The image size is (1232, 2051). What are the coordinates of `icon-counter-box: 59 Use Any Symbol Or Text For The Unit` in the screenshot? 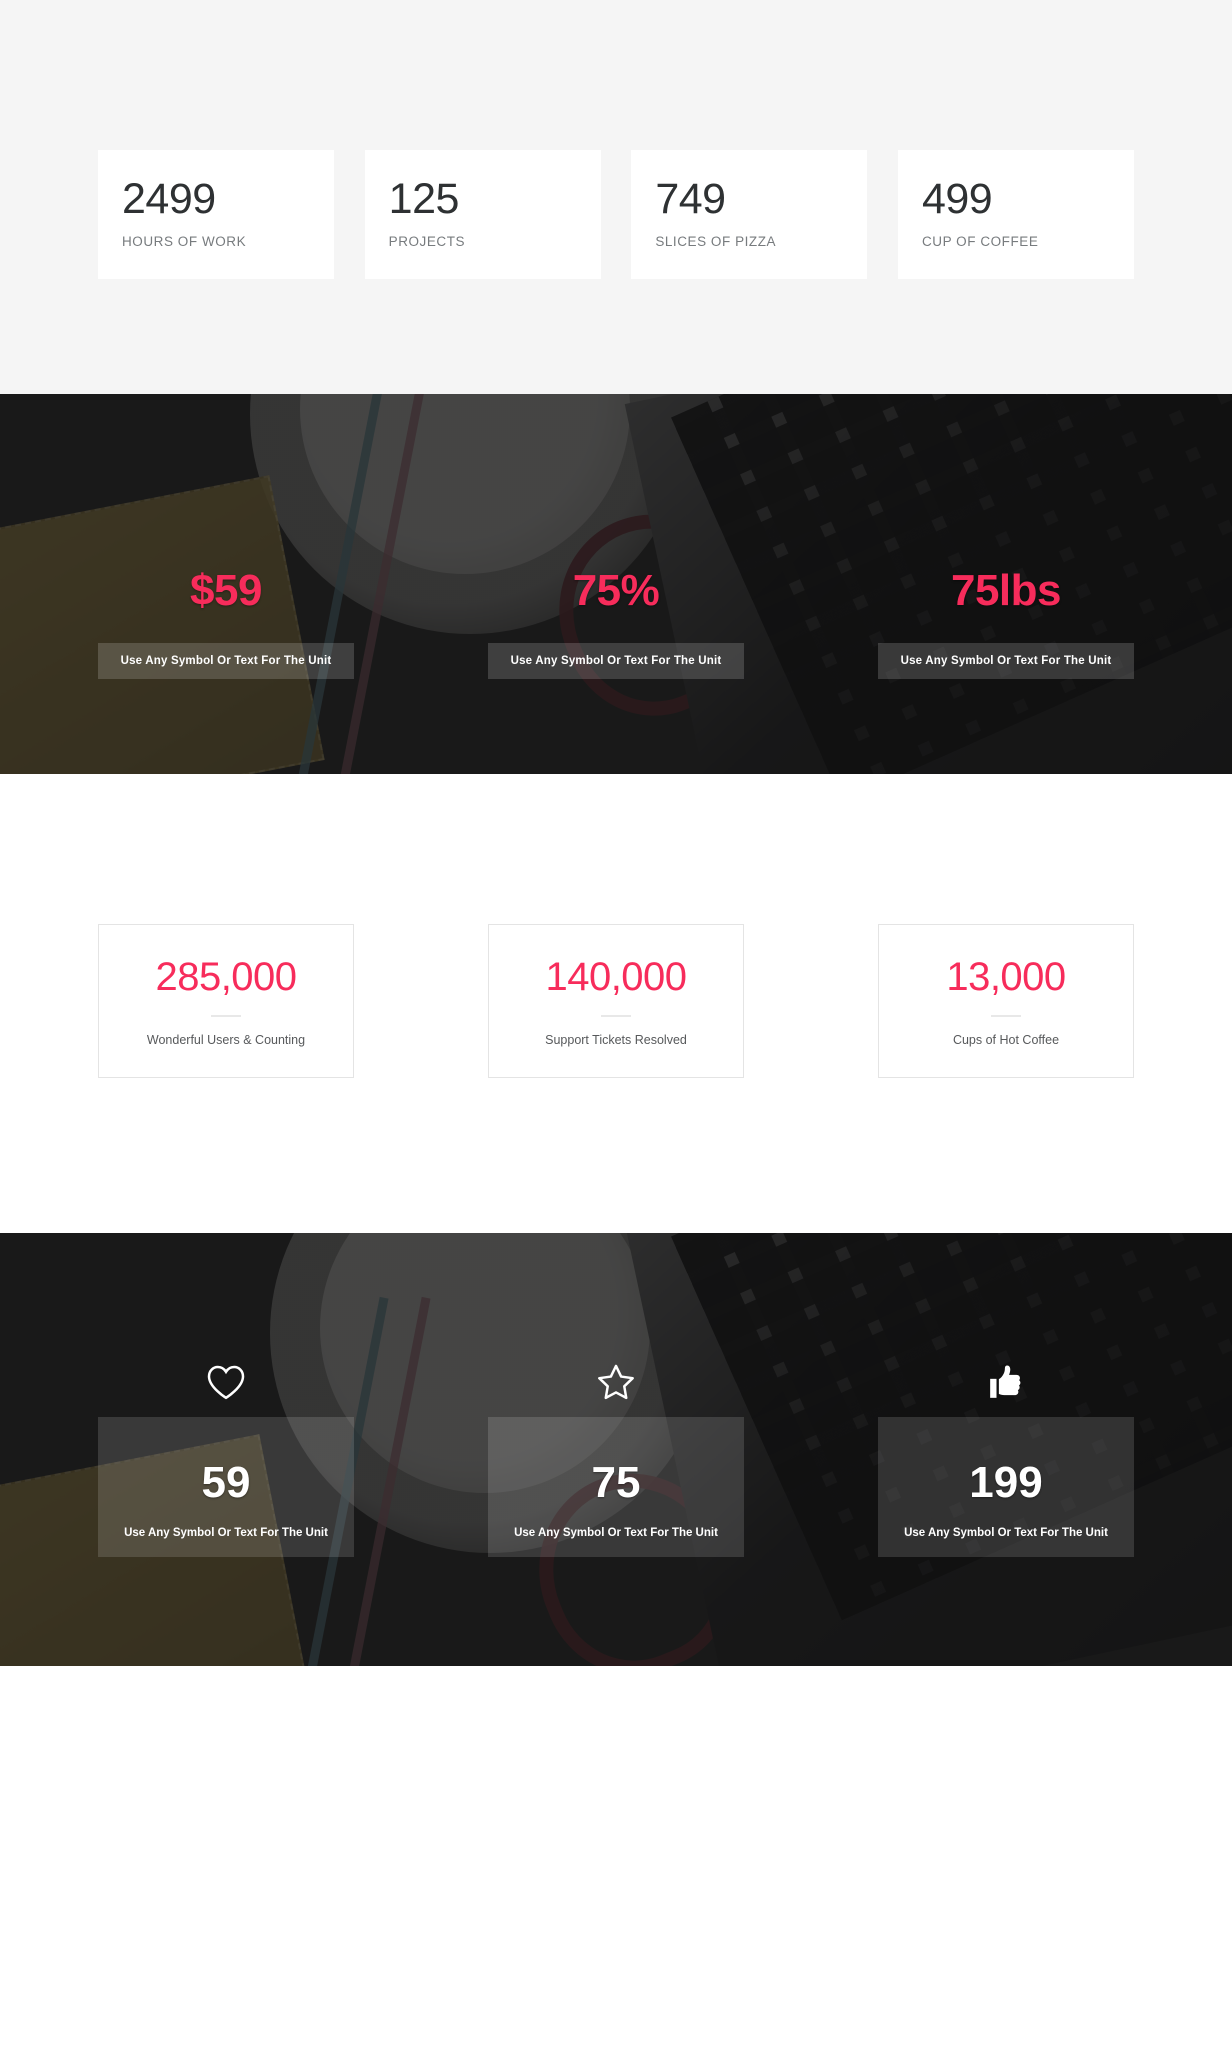 It's located at (226, 1487).